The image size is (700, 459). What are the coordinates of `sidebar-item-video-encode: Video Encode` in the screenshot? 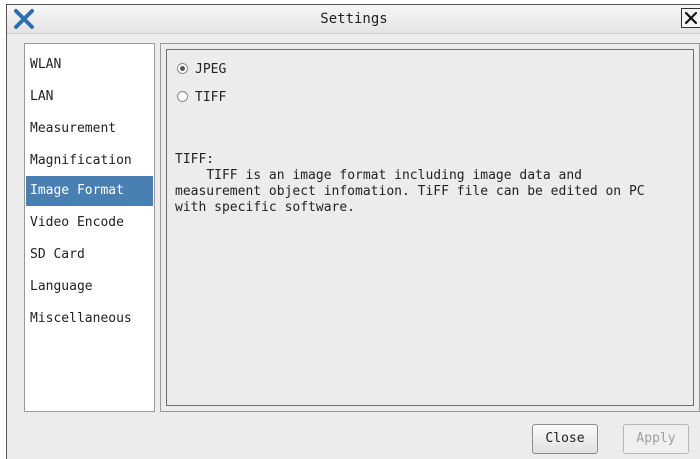 It's located at (89, 223).